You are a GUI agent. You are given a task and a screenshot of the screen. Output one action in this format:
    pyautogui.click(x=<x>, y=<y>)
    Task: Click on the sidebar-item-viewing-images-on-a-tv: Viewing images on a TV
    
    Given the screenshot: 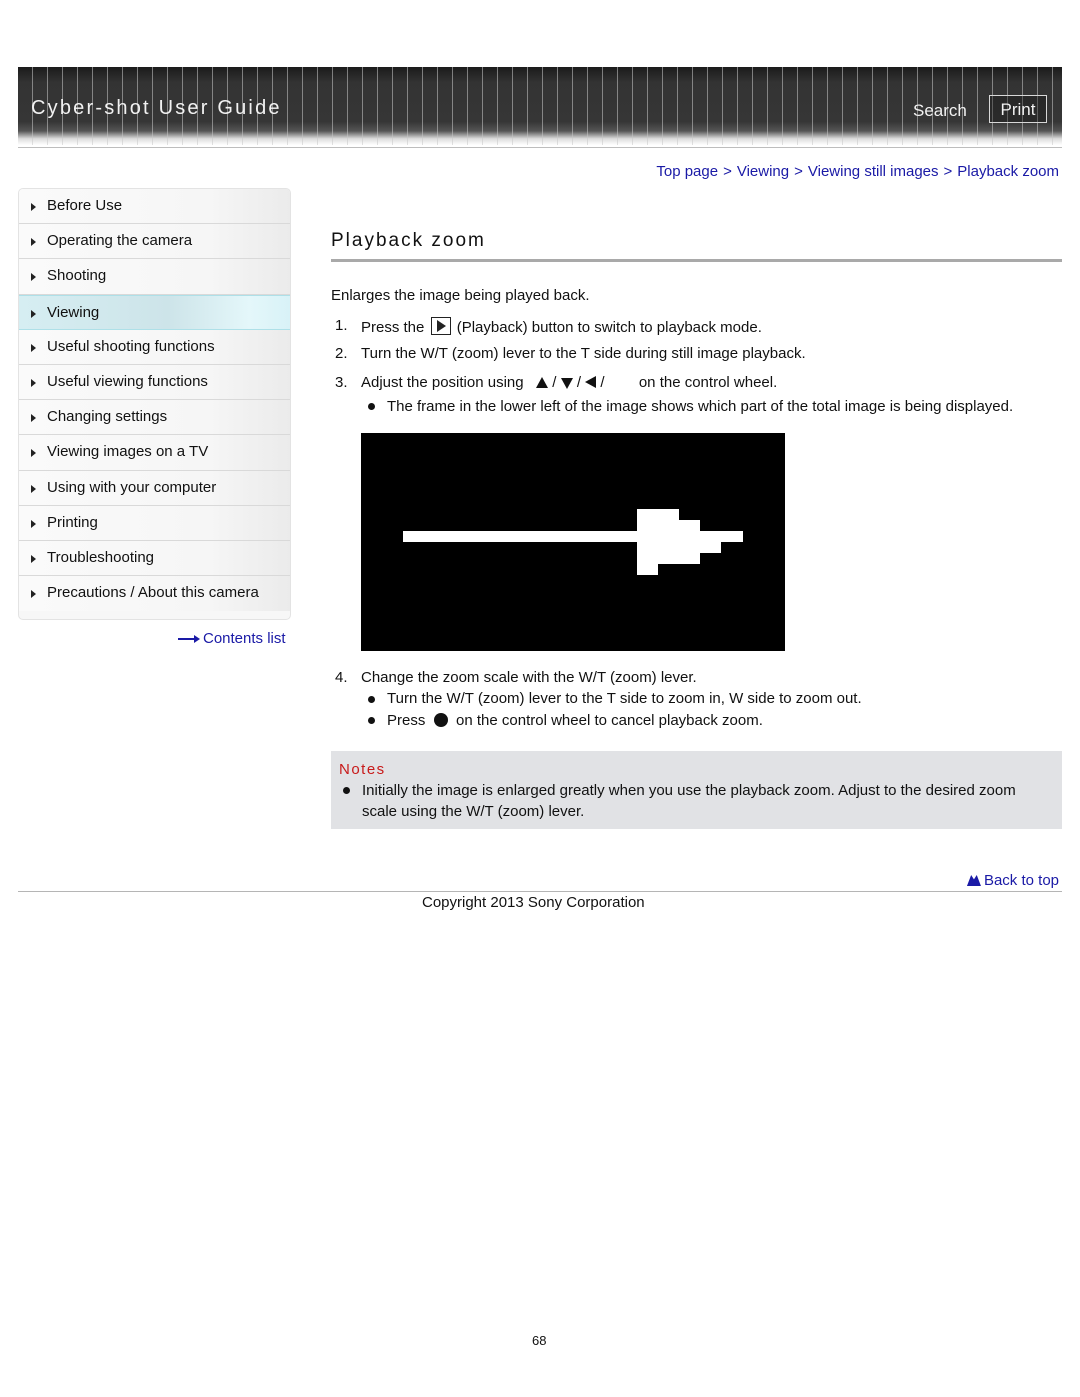 What is the action you would take?
    pyautogui.click(x=154, y=453)
    